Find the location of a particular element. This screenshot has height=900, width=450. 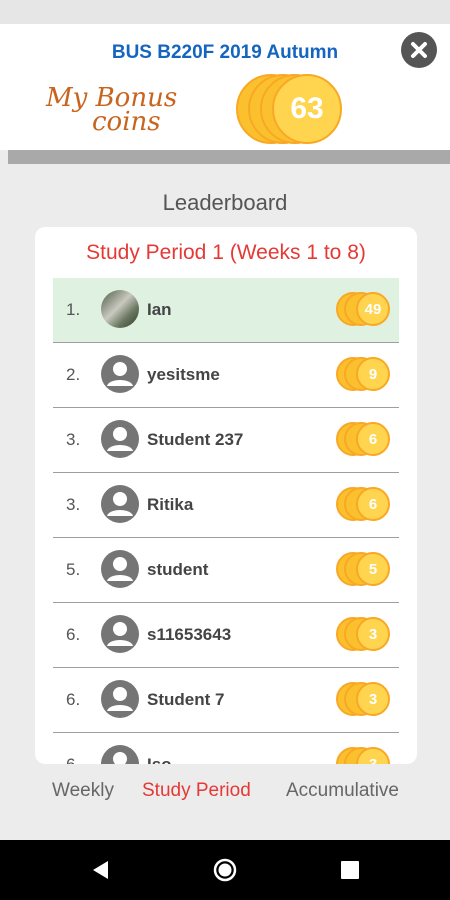

student-name: student is located at coordinates (178, 569).